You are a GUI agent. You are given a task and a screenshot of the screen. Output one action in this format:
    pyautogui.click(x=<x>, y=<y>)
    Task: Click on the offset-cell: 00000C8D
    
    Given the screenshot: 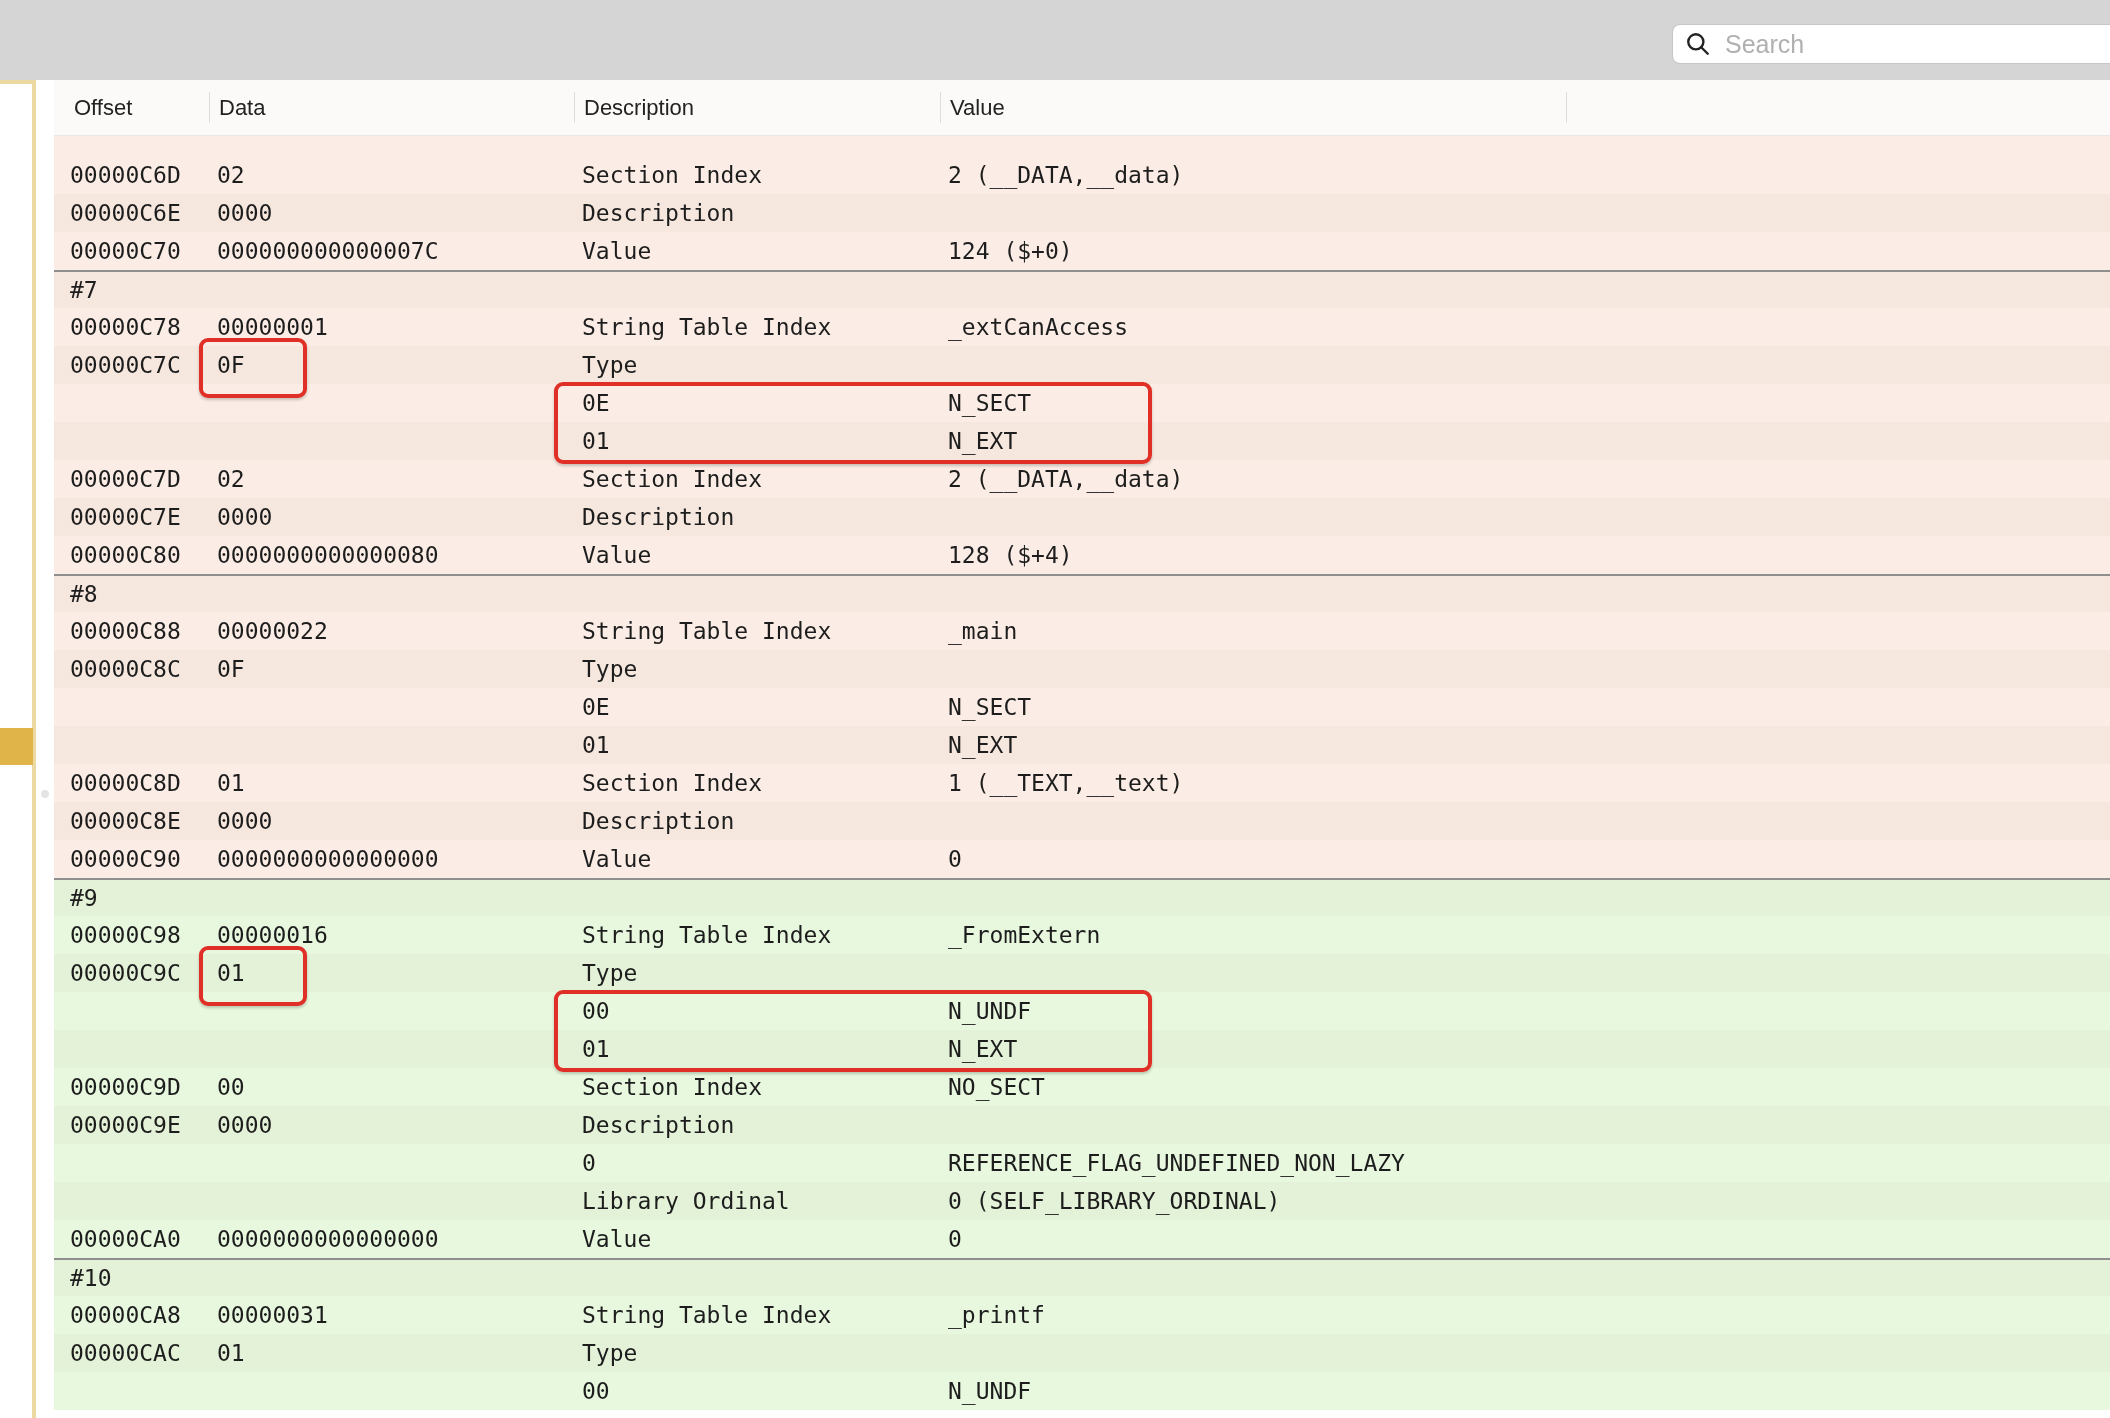 What is the action you would take?
    pyautogui.click(x=125, y=783)
    